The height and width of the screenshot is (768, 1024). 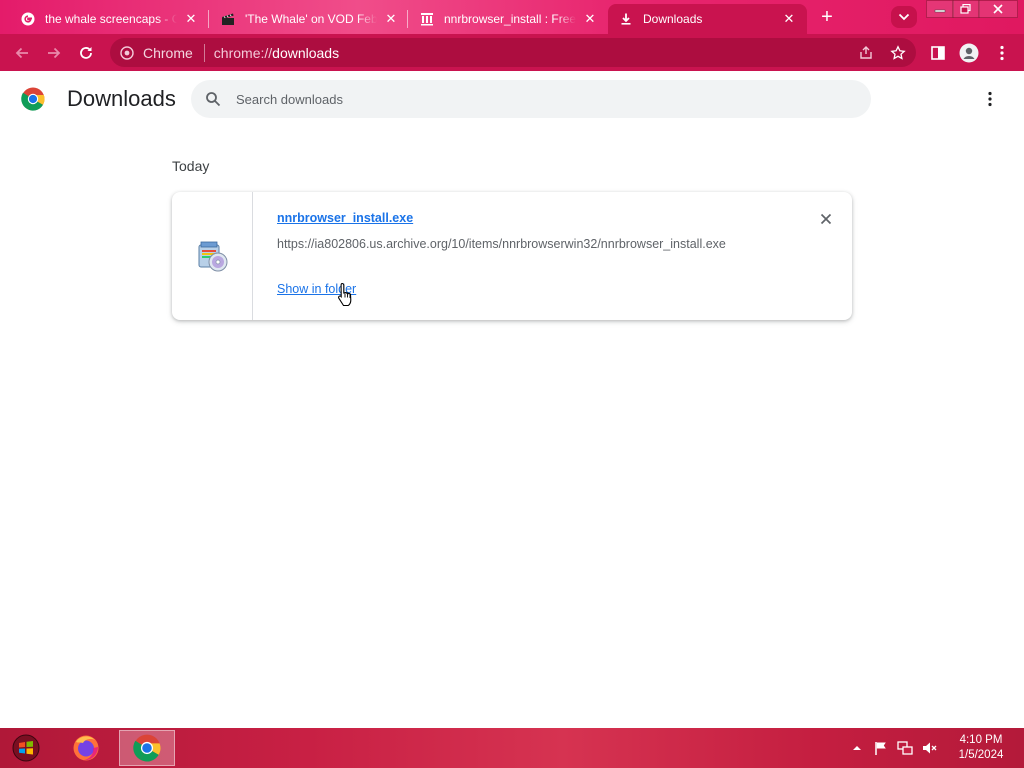 I want to click on google-icon, so click(x=28, y=19).